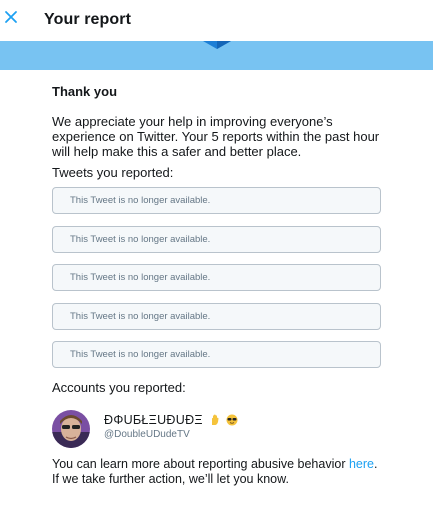 This screenshot has height=518, width=433. What do you see at coordinates (232, 421) in the screenshot?
I see `sunglasses-emoji-icon` at bounding box center [232, 421].